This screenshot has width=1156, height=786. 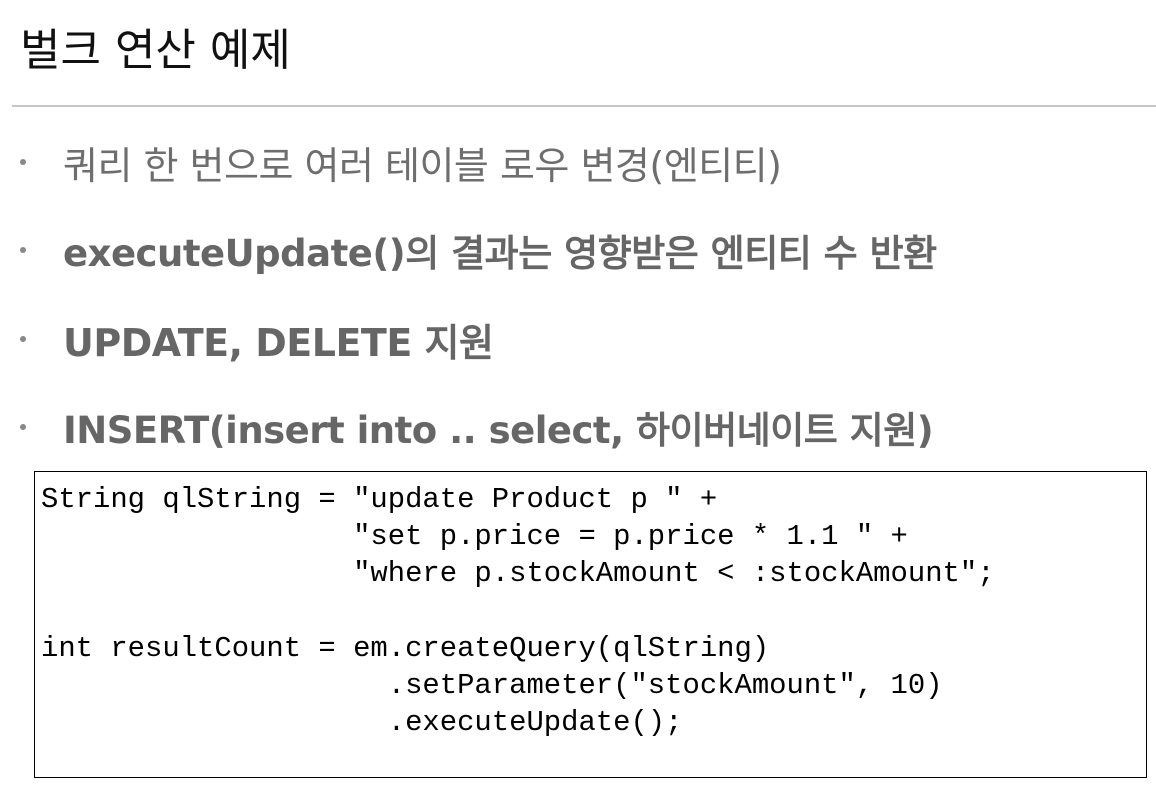 What do you see at coordinates (518, 574) in the screenshot?
I see `code-line: "where p.stockAmount < :stockAmount";` at bounding box center [518, 574].